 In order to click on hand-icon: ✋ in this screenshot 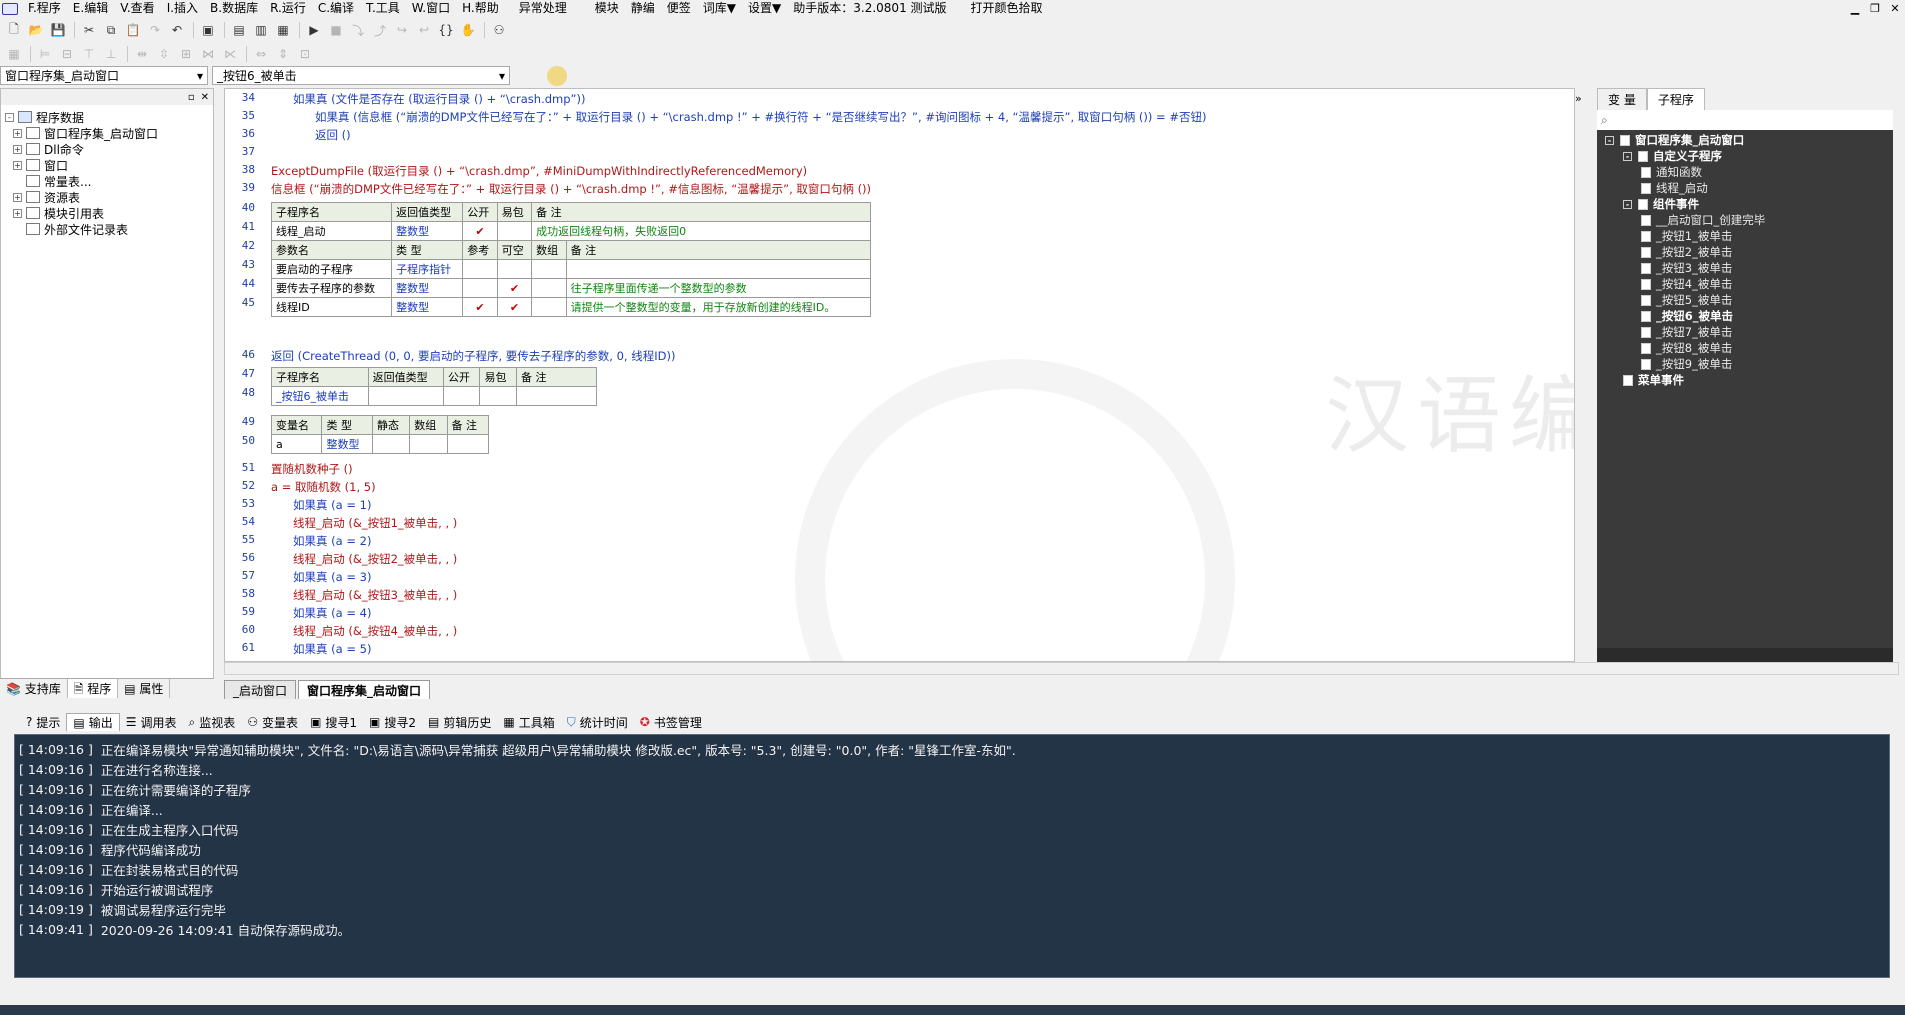, I will do `click(468, 30)`.